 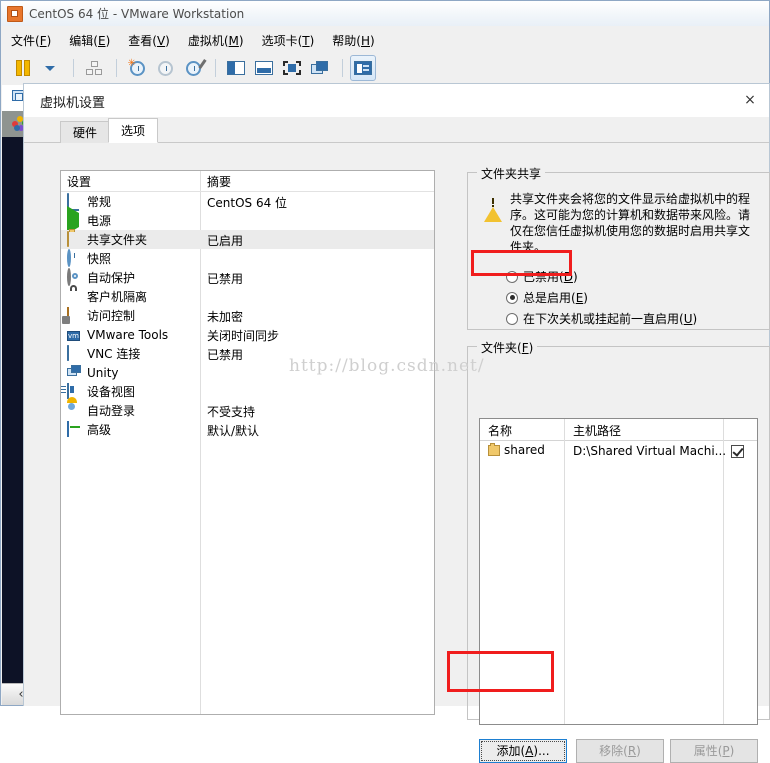 I want to click on column-header-setting: 设置, so click(x=79, y=182).